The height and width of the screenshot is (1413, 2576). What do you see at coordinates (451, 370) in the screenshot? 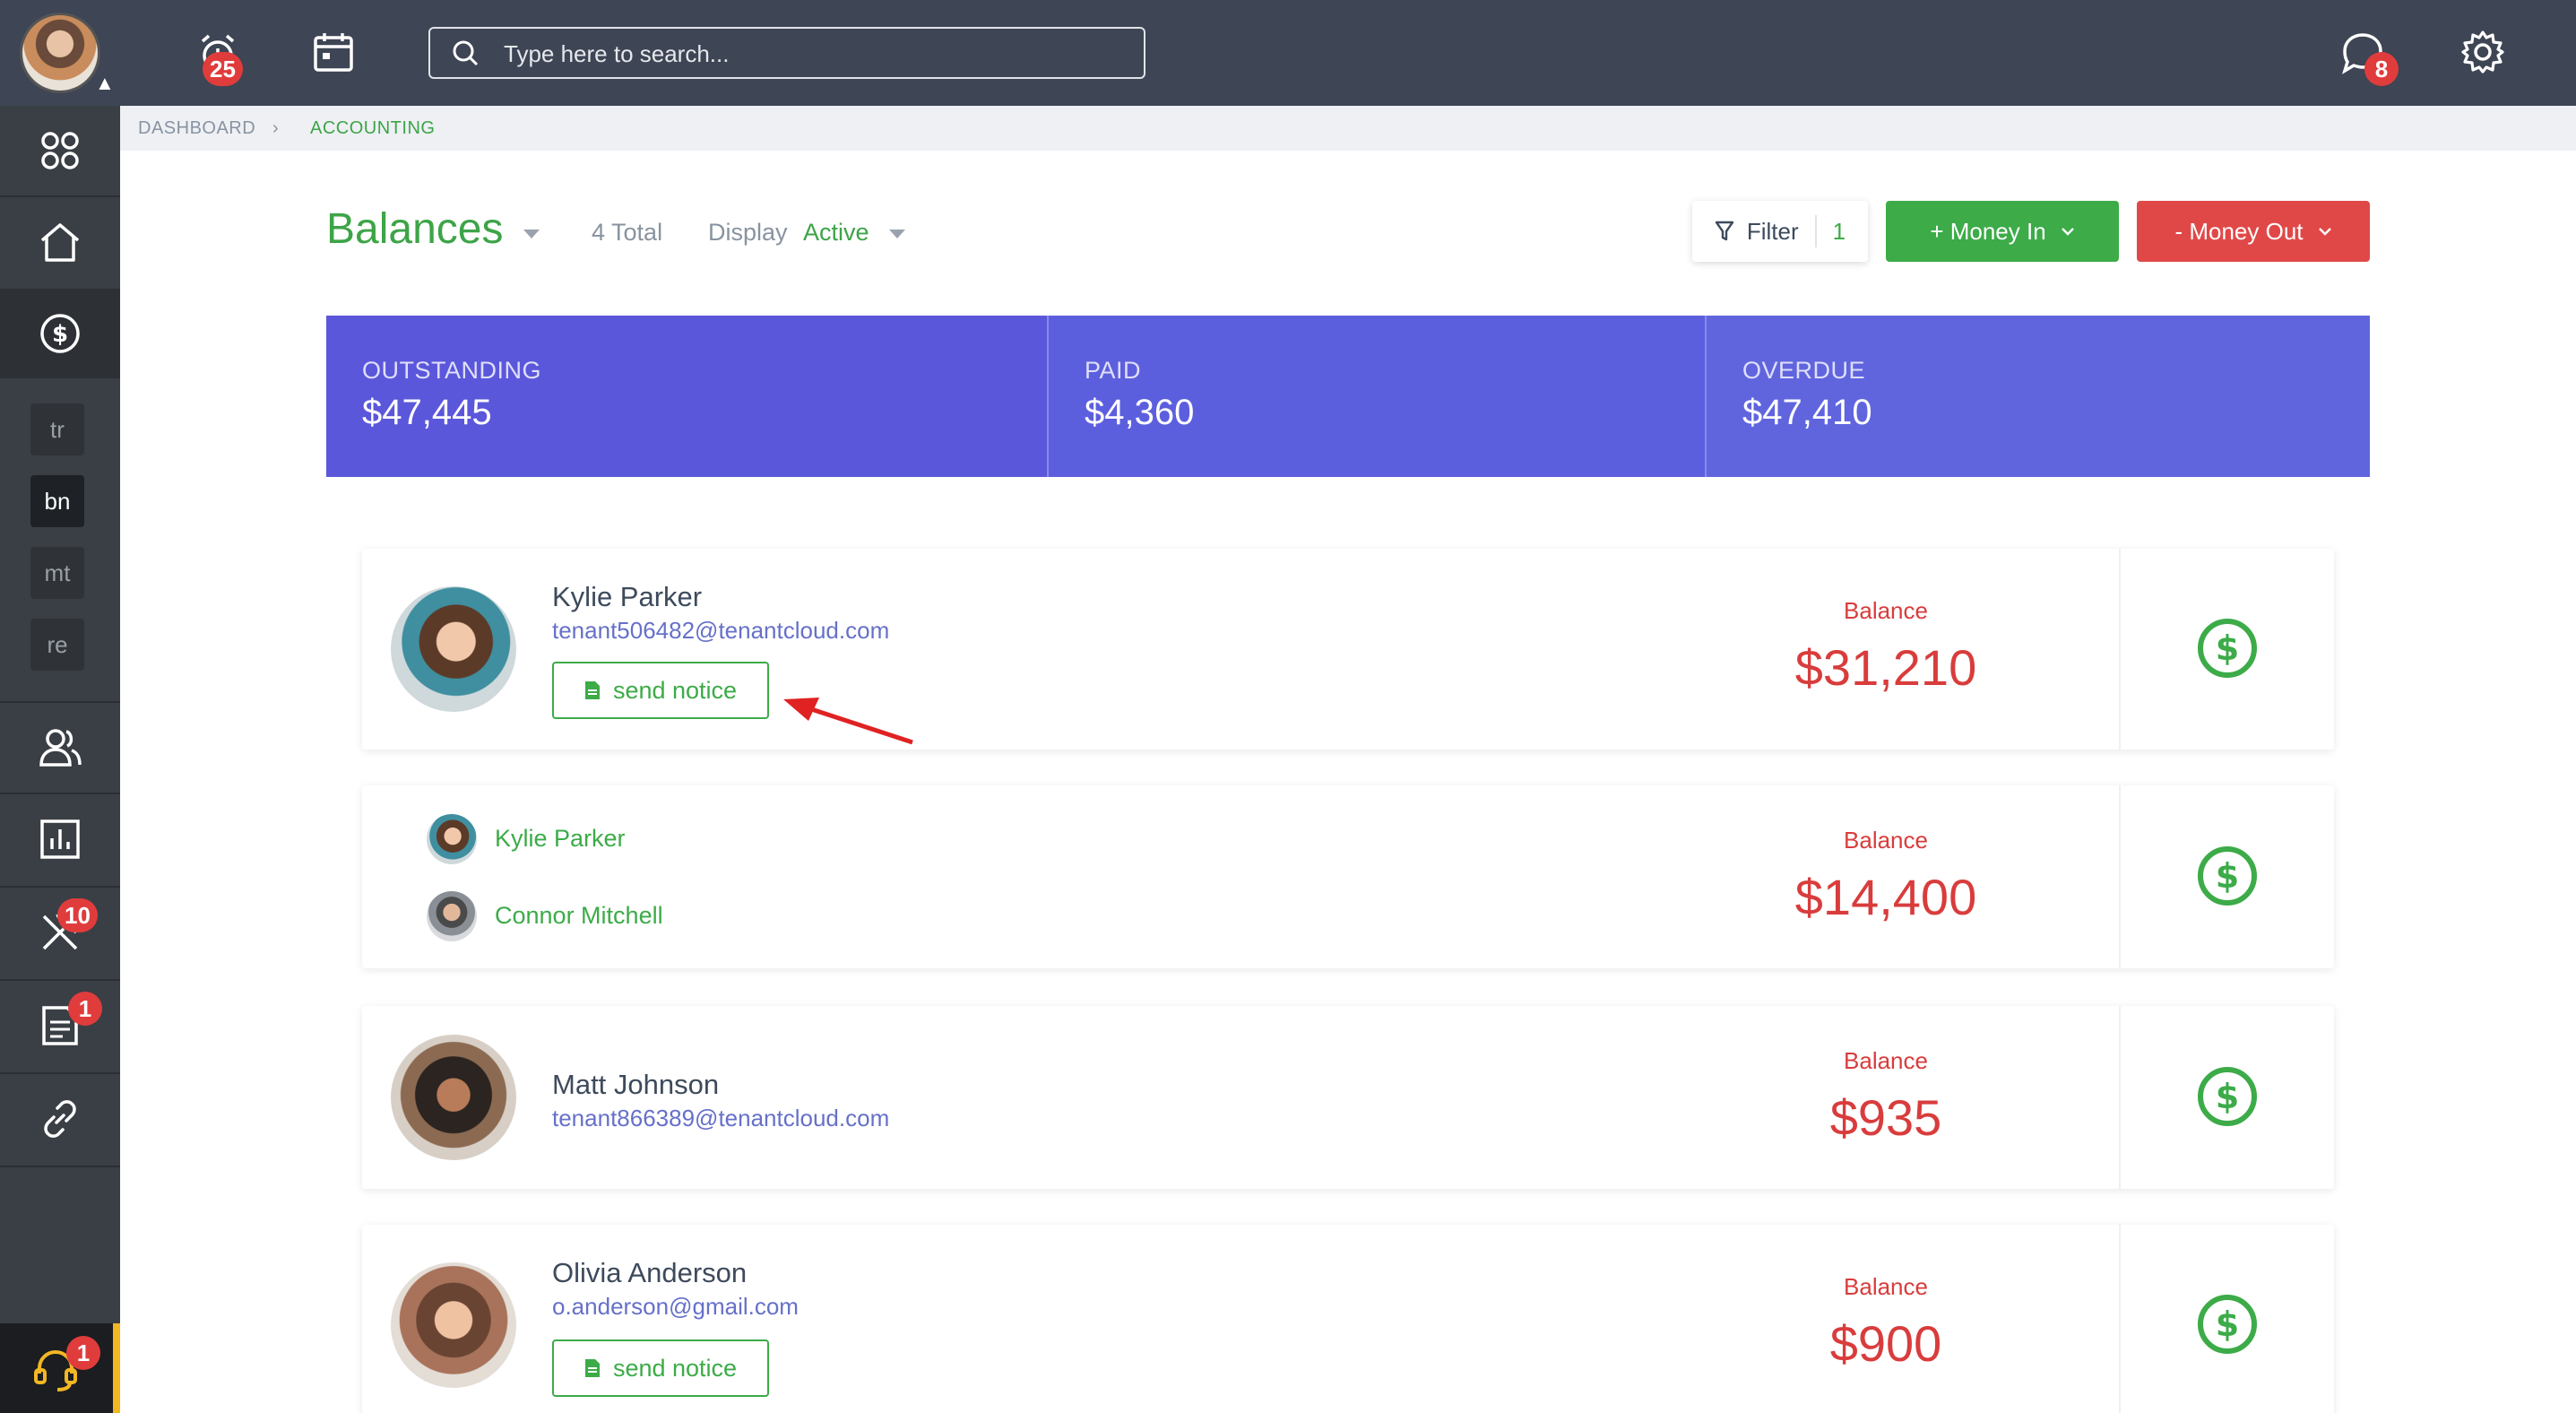
I see `stat-label: OUTSTANDING` at bounding box center [451, 370].